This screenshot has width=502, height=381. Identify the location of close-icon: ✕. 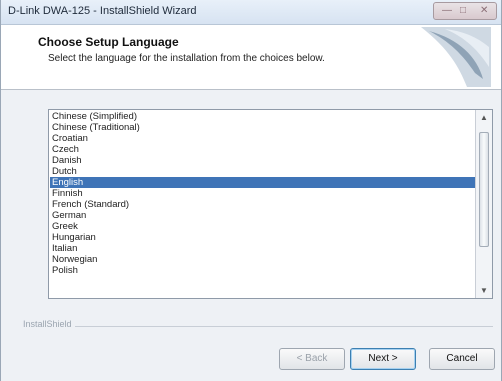
(484, 10).